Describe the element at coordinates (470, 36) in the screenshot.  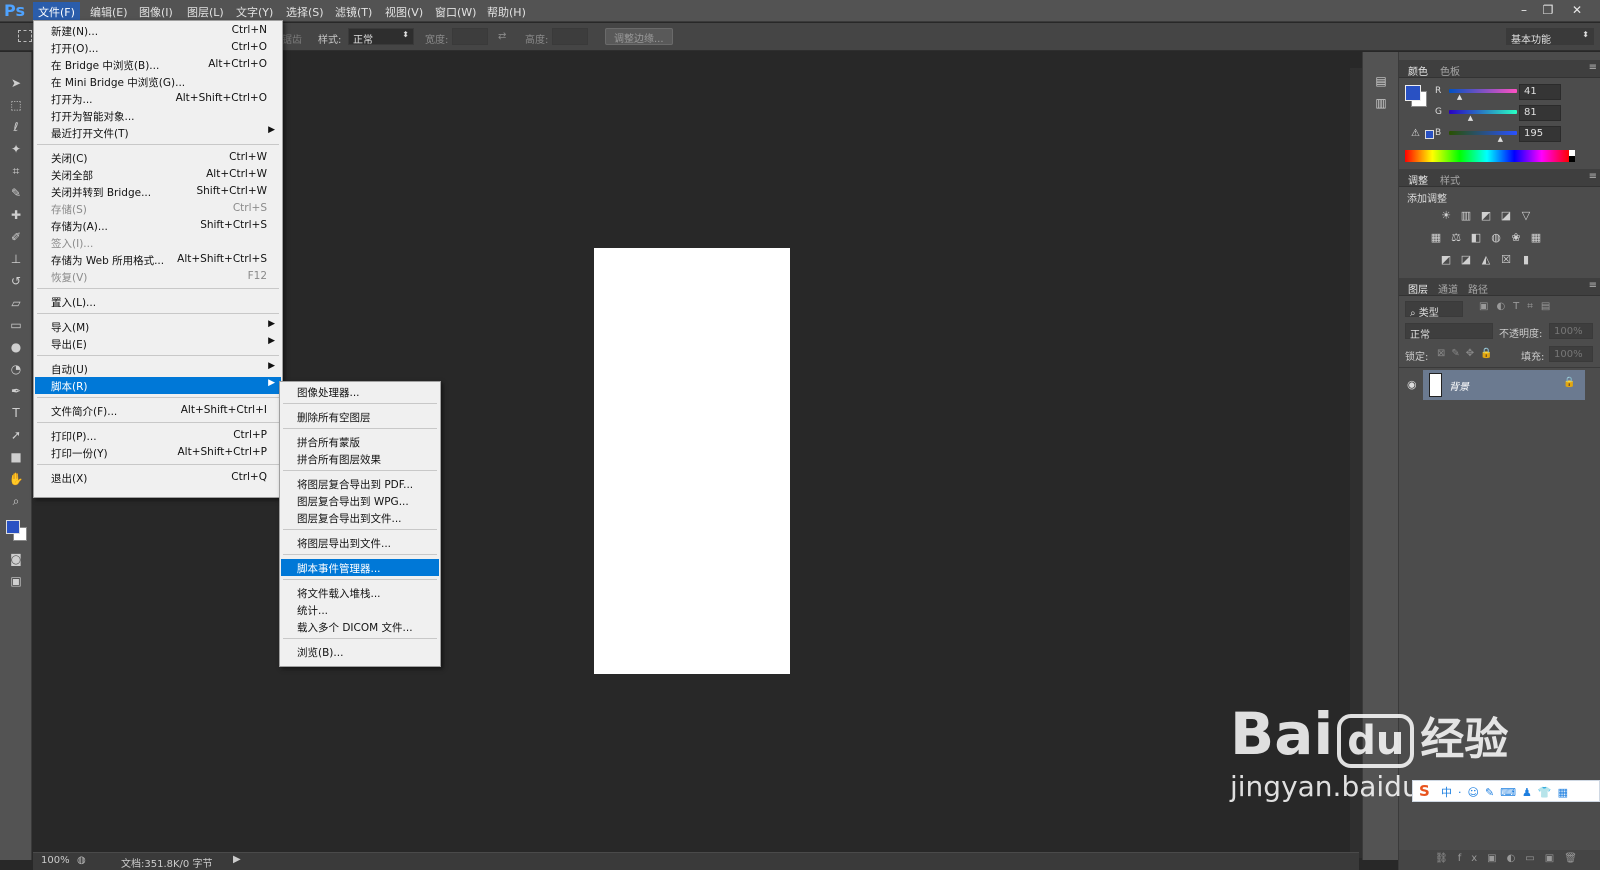
I see `width-input` at that location.